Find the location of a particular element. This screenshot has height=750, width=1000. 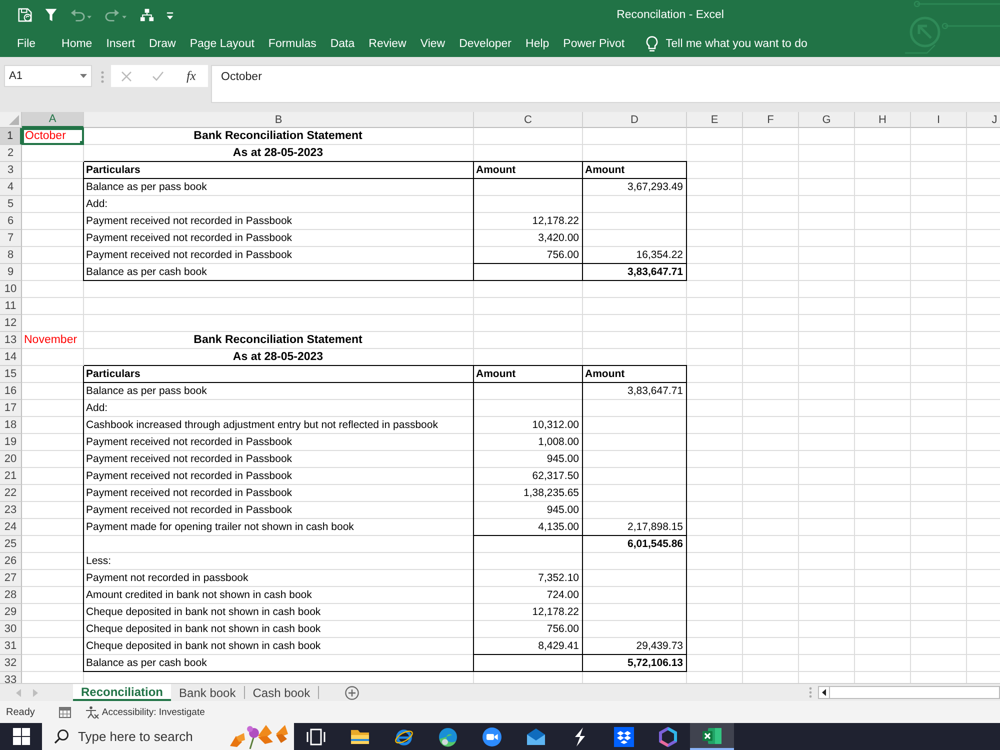

row-header: 23 is located at coordinates (11, 510).